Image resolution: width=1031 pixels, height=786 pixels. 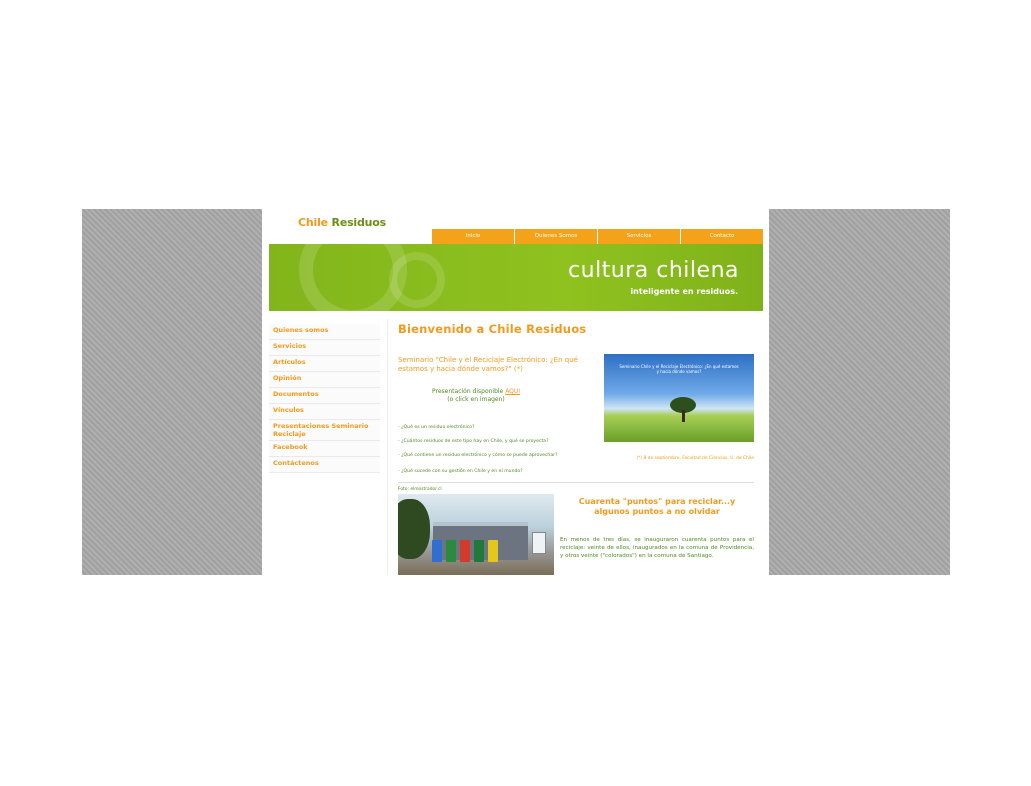 What do you see at coordinates (420, 489) in the screenshot?
I see `photo-caption: Foto: elmostrador.cl` at bounding box center [420, 489].